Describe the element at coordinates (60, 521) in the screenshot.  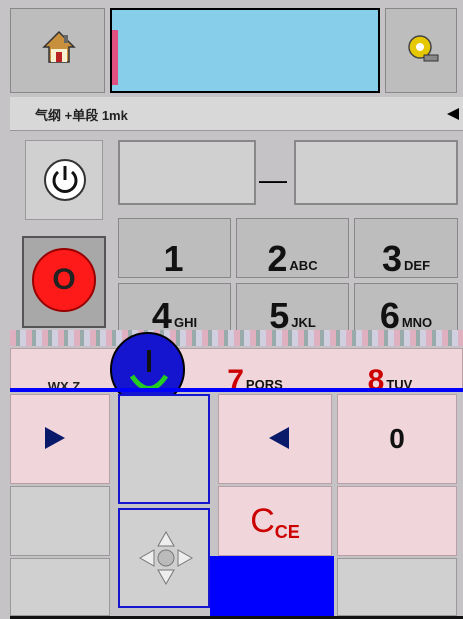
I see `blank-key-b` at that location.